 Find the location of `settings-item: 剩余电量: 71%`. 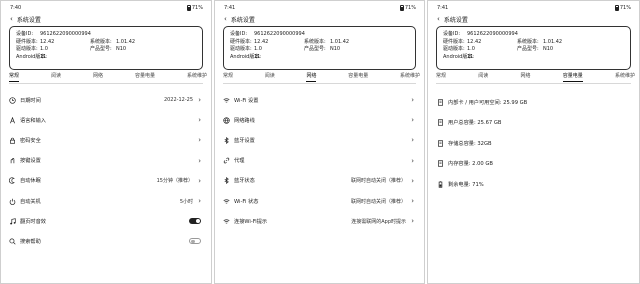

settings-item: 剩余电量: 71% is located at coordinates (533, 184).